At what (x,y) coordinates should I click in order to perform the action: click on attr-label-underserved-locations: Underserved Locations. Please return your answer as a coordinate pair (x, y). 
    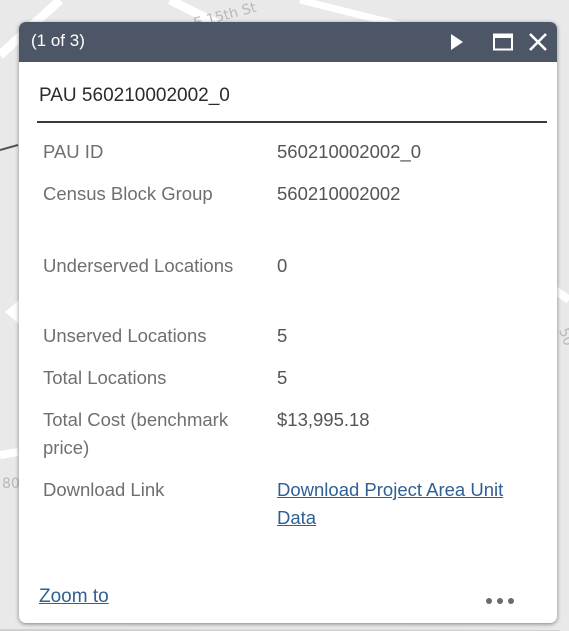
    Looking at the image, I should click on (138, 265).